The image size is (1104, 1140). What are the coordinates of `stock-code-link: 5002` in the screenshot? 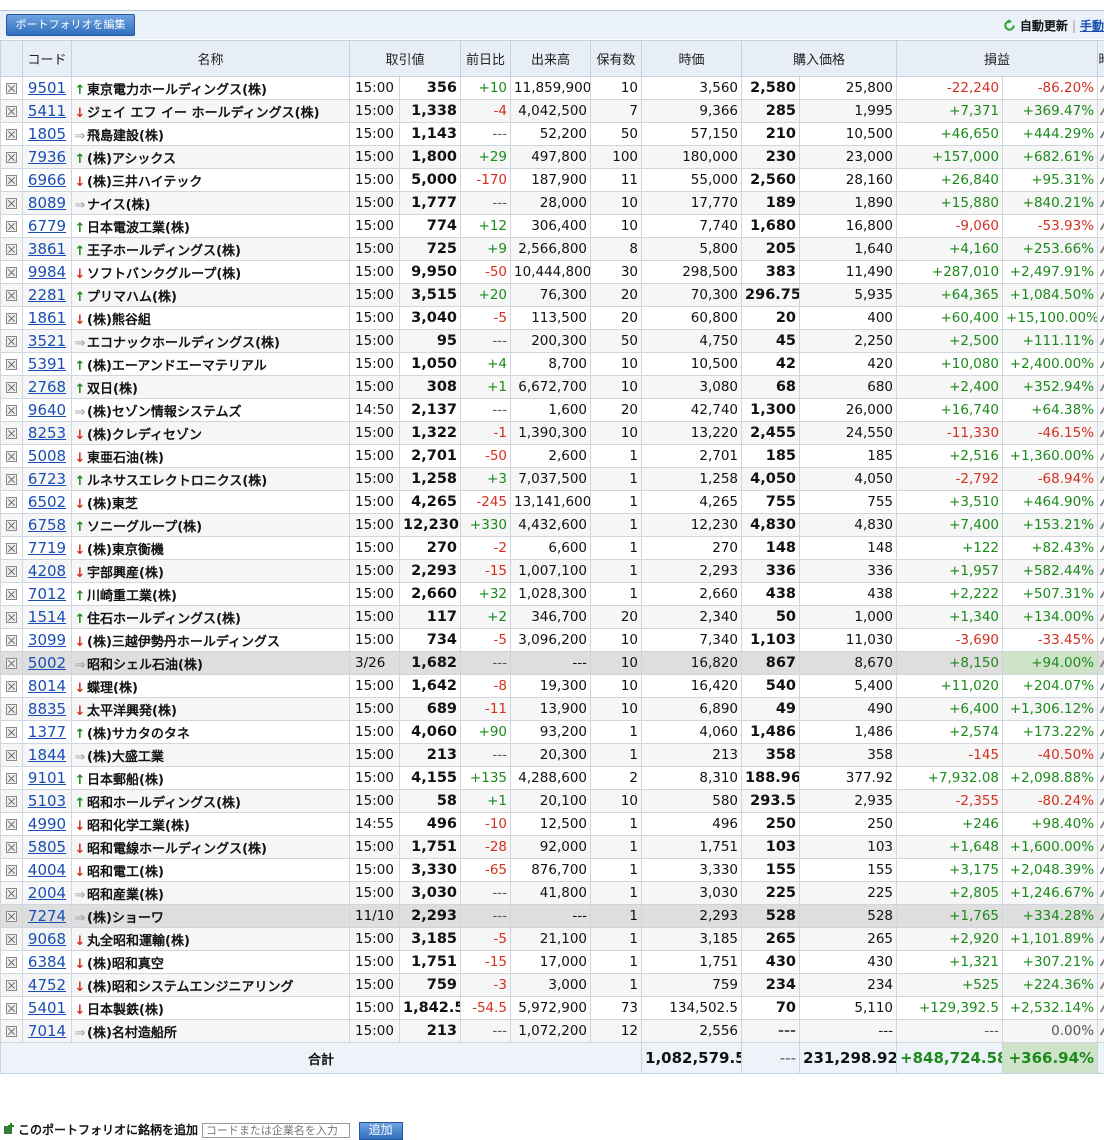 It's located at (47, 663).